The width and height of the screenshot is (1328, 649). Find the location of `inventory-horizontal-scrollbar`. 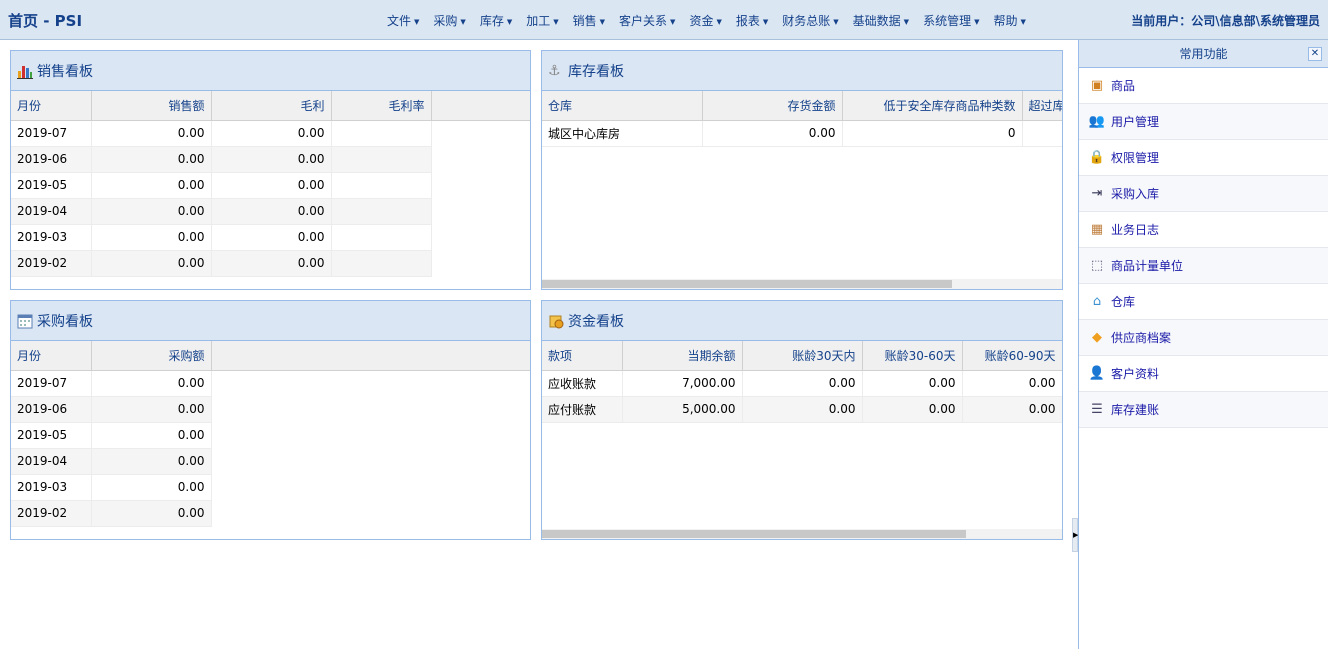

inventory-horizontal-scrollbar is located at coordinates (802, 284).